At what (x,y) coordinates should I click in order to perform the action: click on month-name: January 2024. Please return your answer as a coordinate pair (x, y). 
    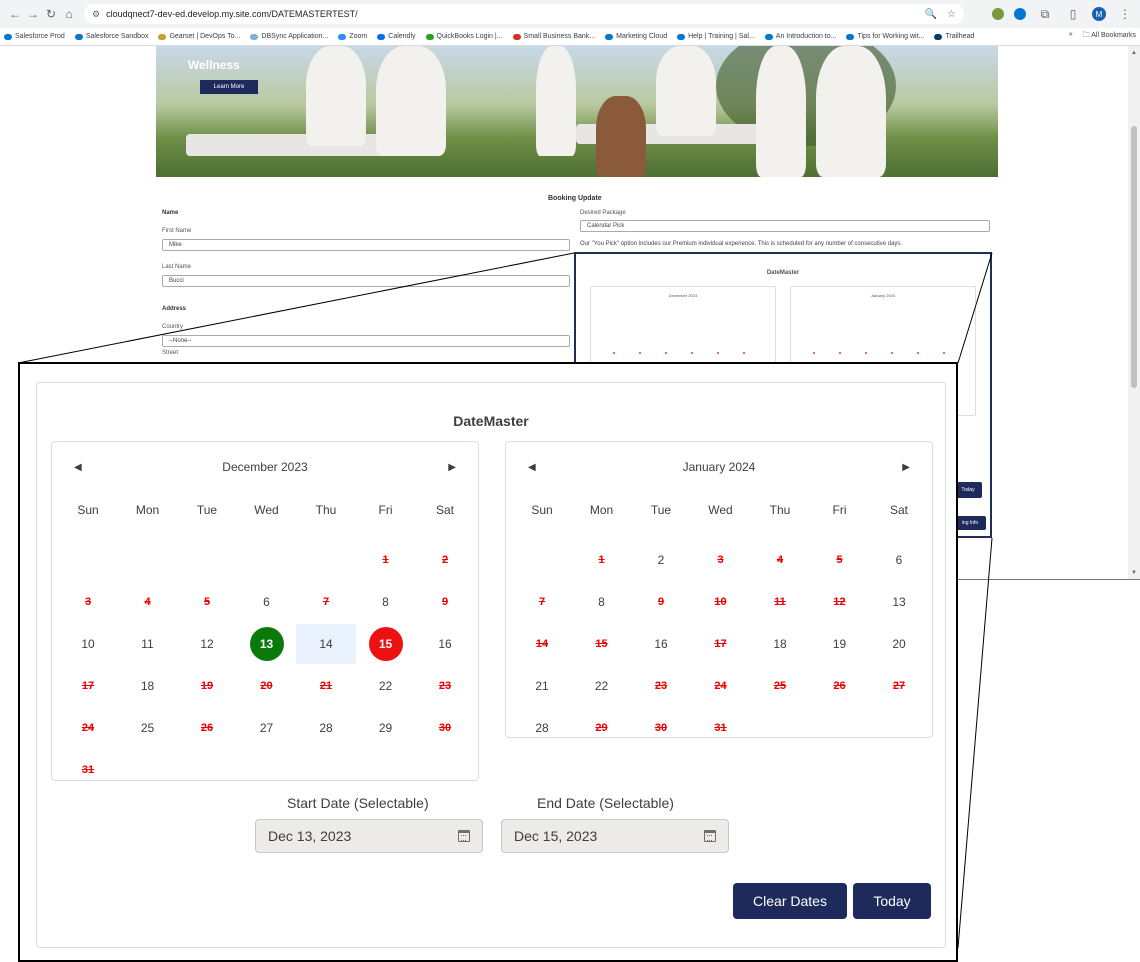
    Looking at the image, I should click on (719, 467).